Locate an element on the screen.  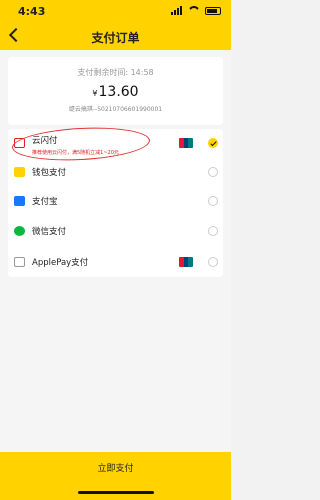
apple-pay-icon is located at coordinates (19, 262).